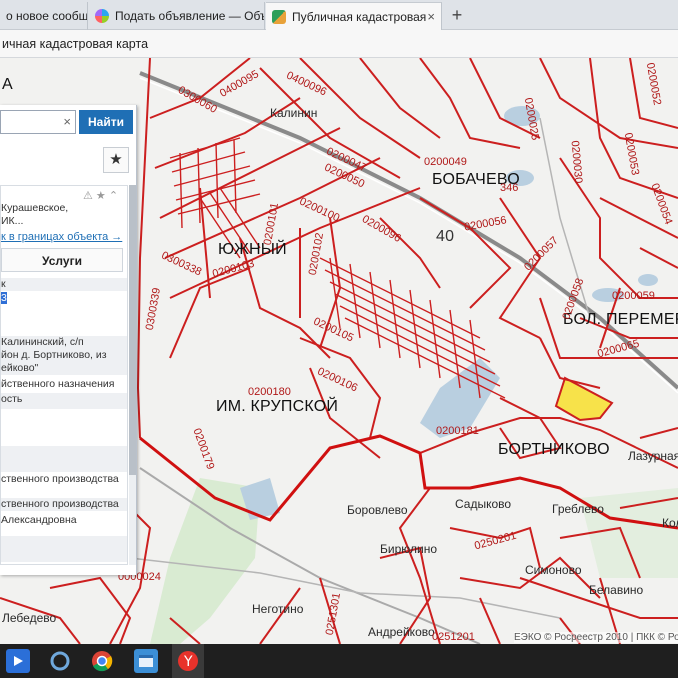 This screenshot has width=678, height=678. What do you see at coordinates (359, 16) in the screenshot?
I see `tab-label: Публичная кадастровая` at bounding box center [359, 16].